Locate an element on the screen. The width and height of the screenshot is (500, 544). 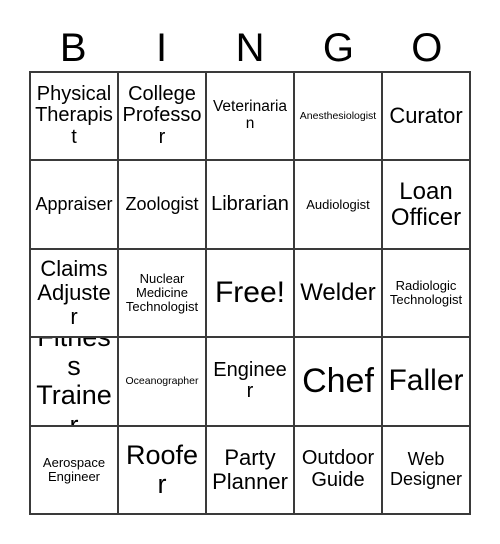
bingo-cell-label: Free! is located at coordinates (250, 292).